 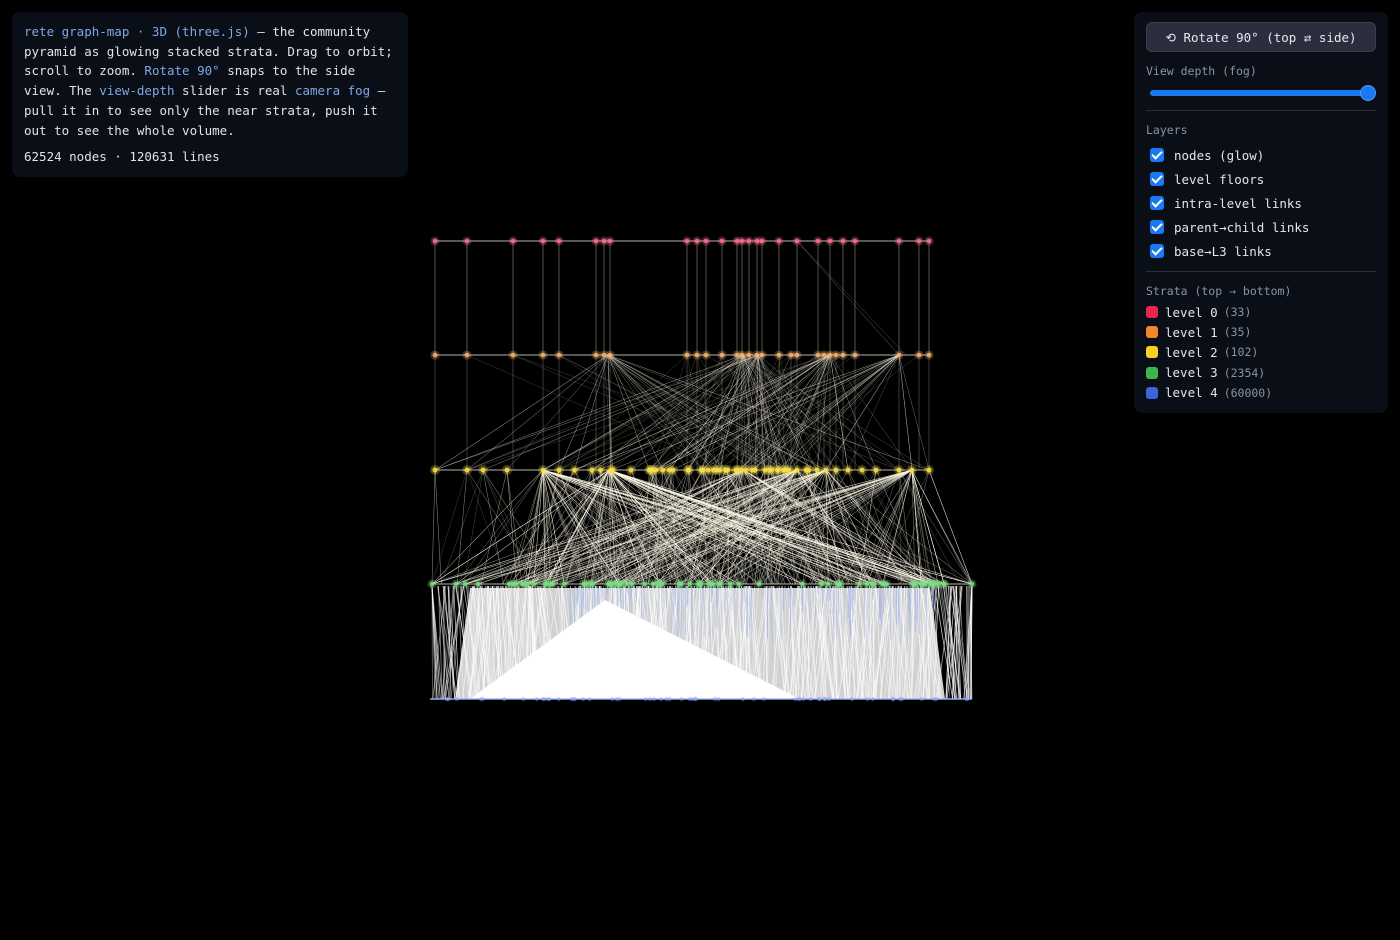 I want to click on layer-label: parent→child links, so click(x=1242, y=227).